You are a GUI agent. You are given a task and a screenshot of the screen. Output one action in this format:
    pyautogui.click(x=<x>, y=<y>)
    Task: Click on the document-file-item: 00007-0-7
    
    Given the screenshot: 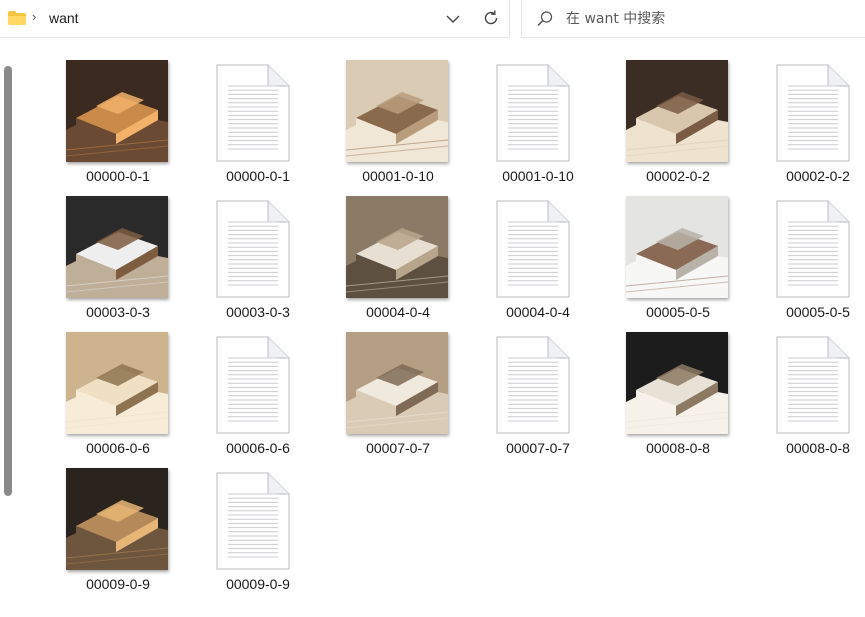 What is the action you would take?
    pyautogui.click(x=508, y=400)
    